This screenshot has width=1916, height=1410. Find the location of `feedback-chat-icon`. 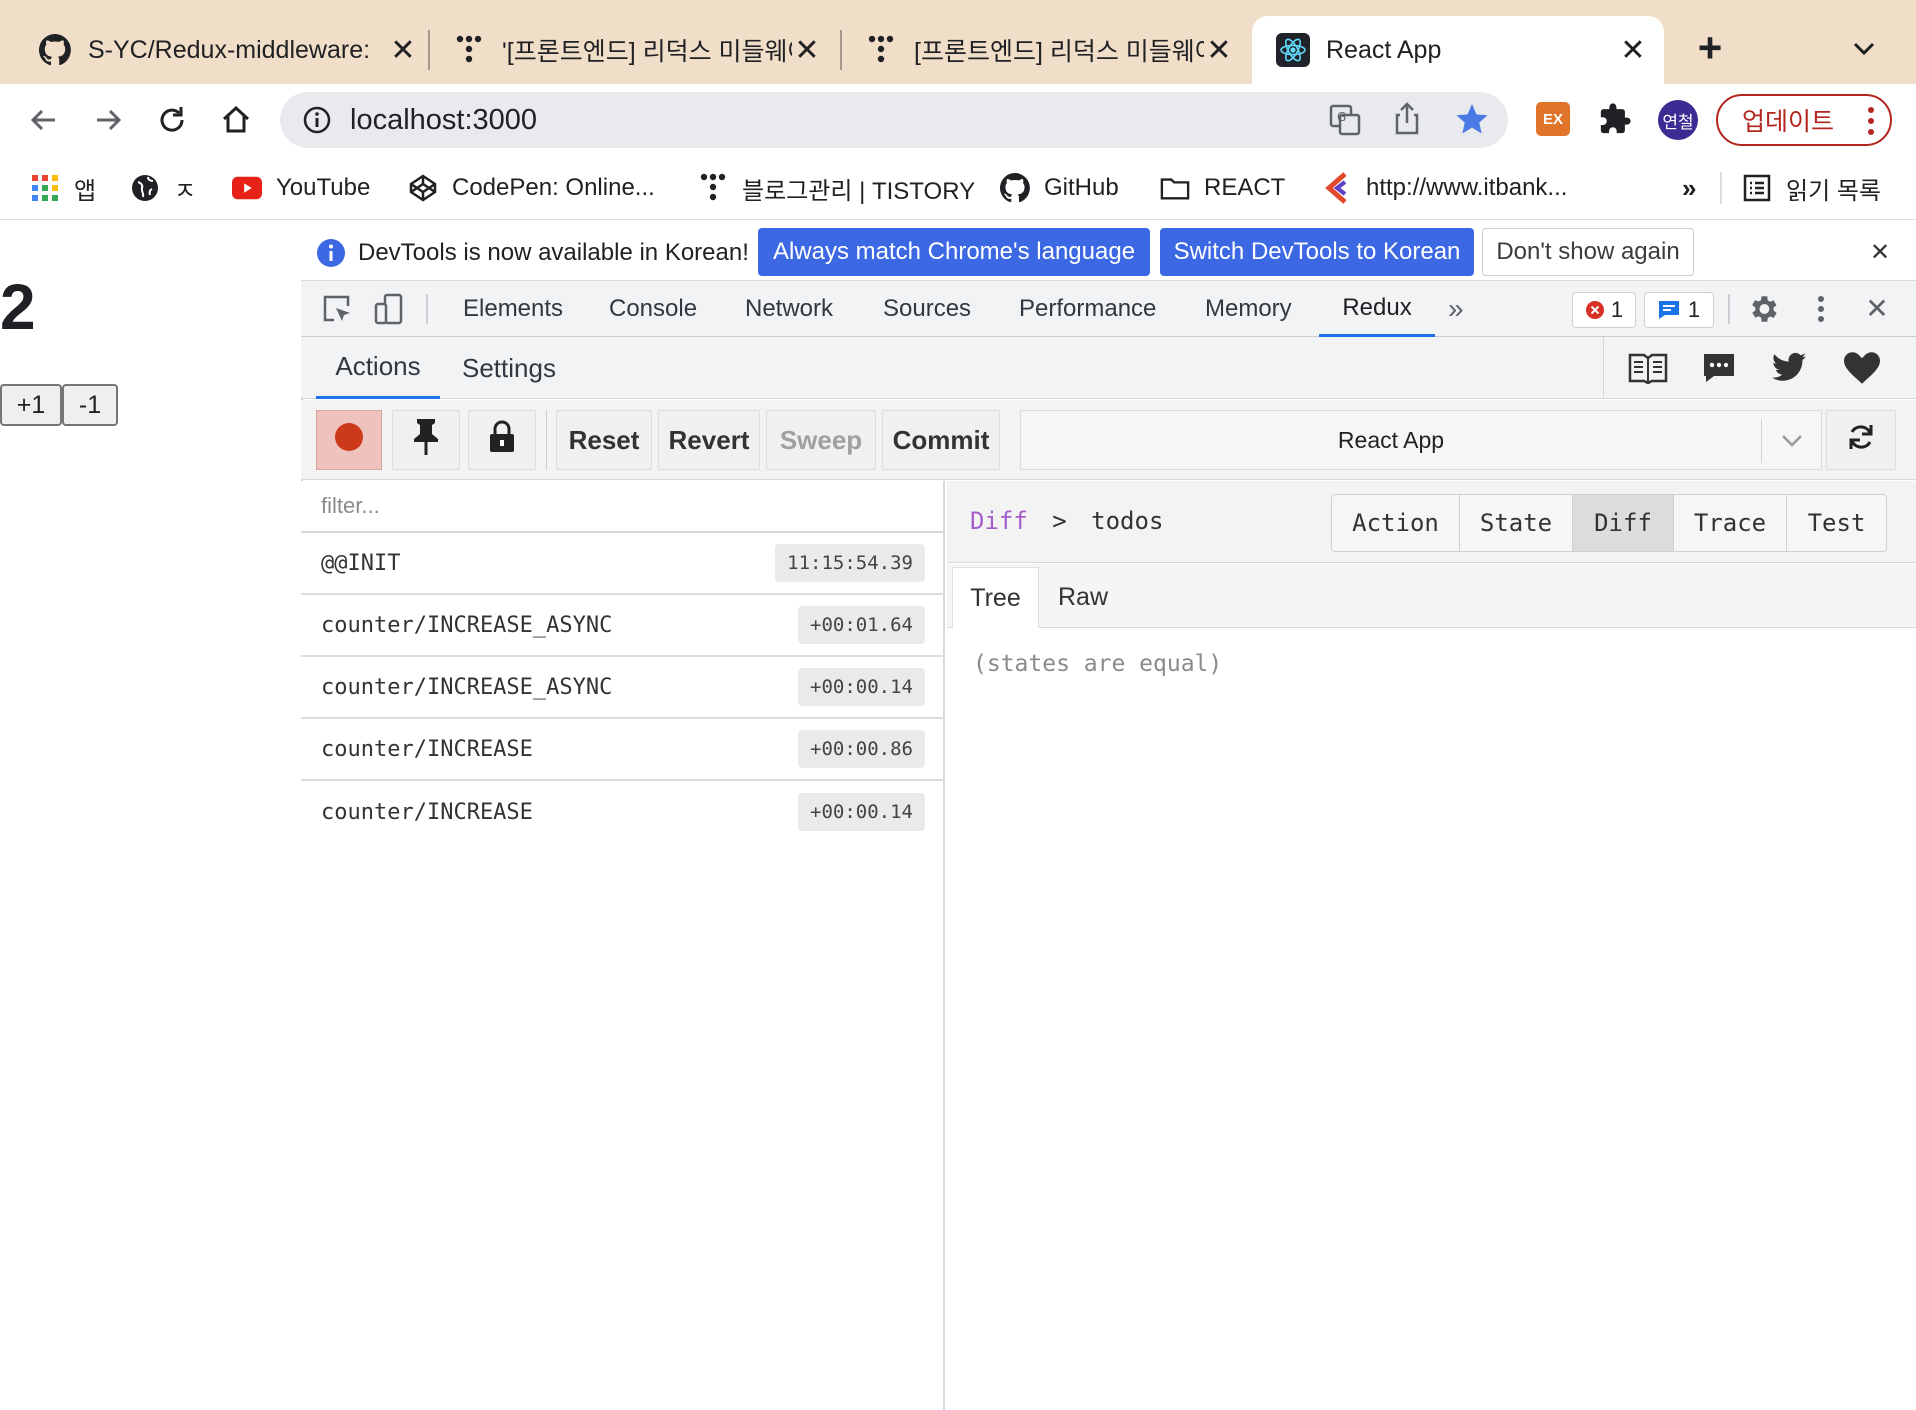

feedback-chat-icon is located at coordinates (1719, 368).